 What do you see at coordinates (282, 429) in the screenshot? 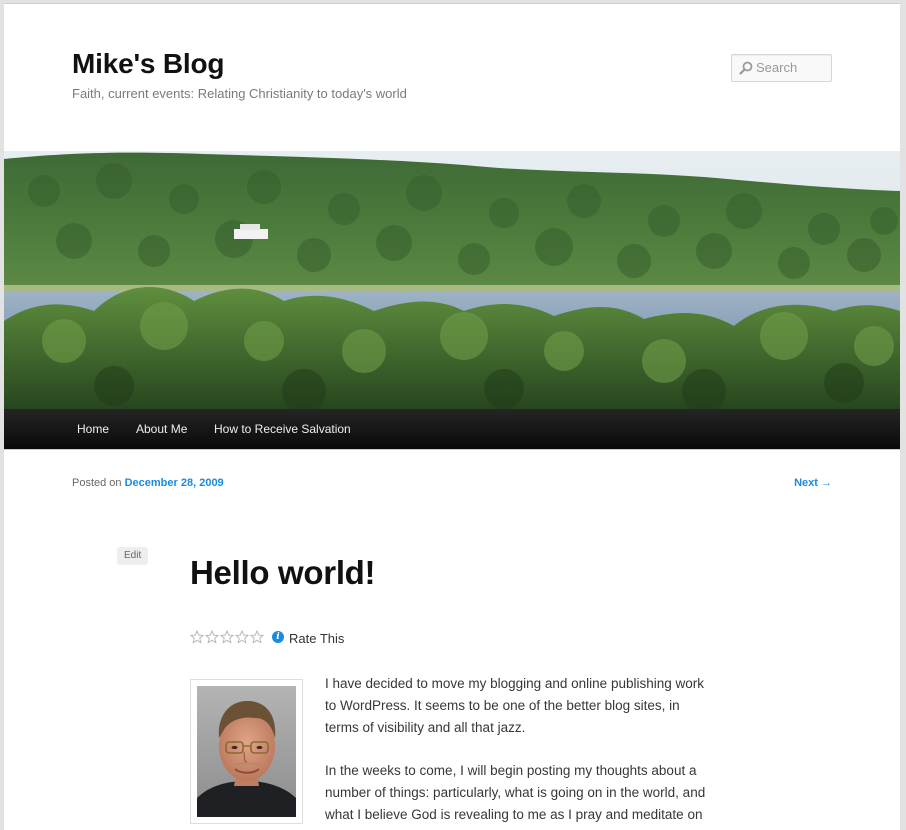
I see `nav-item-how-to-receive-salvation: How to Receive Salvation` at bounding box center [282, 429].